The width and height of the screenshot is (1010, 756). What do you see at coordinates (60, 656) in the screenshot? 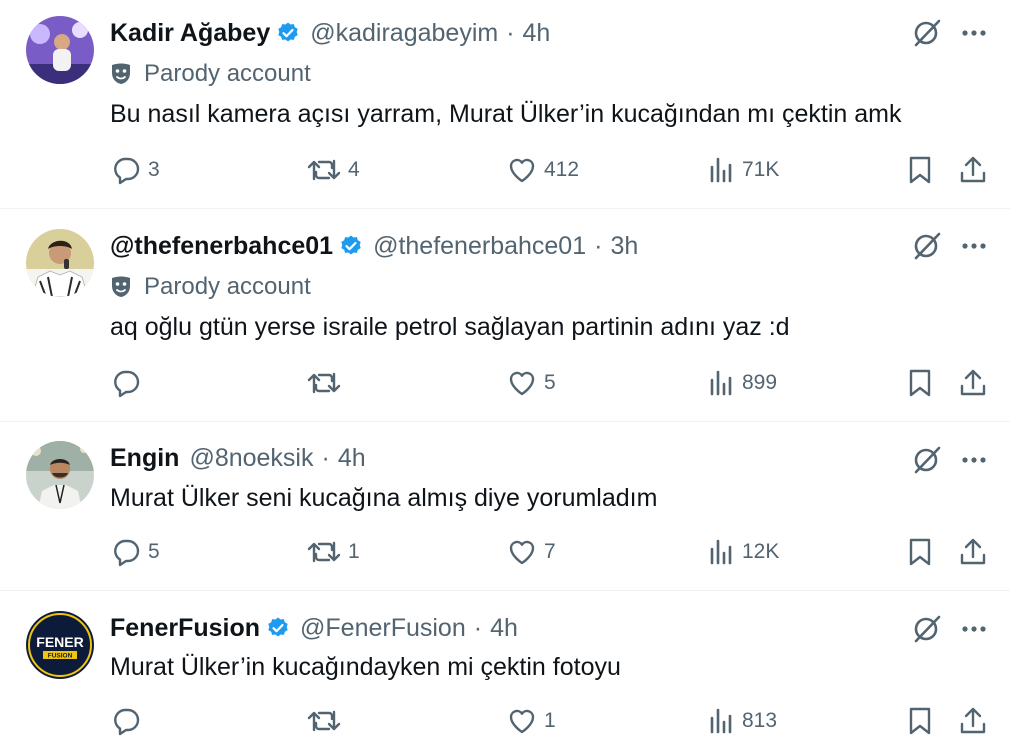
I see `svg-text: FUSION` at bounding box center [60, 656].